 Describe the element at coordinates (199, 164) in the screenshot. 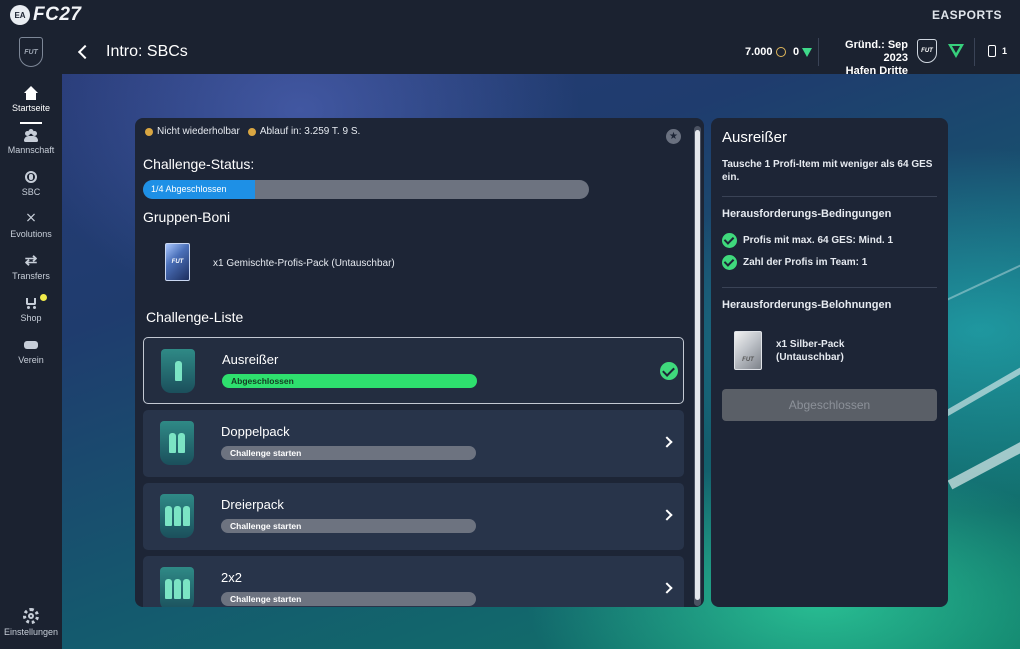

I see `challenge-status-title: Challenge-Status:` at that location.